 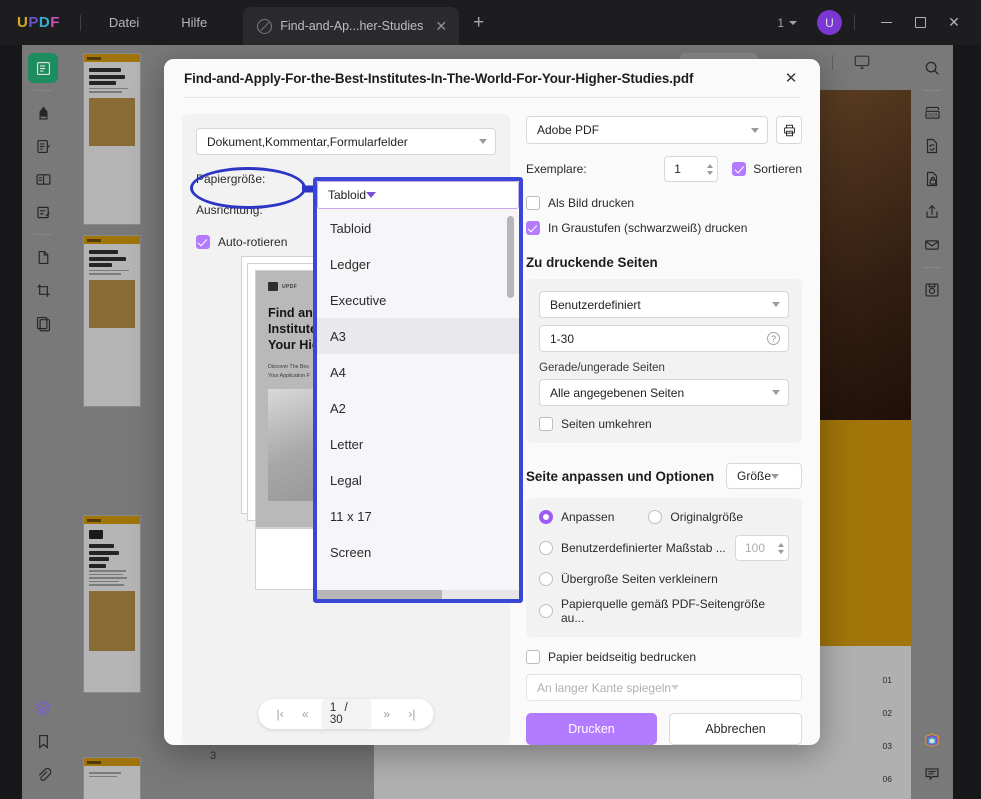 I want to click on printer-row: Adobe PDF, so click(x=664, y=130).